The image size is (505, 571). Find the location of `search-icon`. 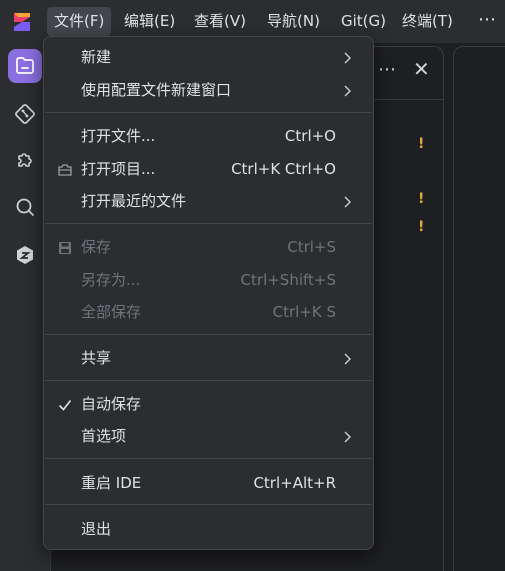

search-icon is located at coordinates (25, 207).